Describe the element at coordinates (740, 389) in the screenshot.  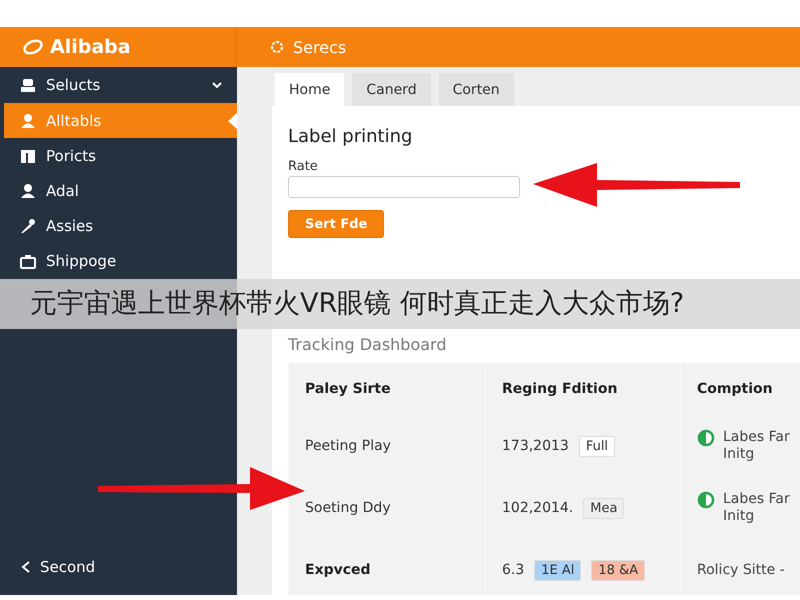
I see `column-header: Comption` at that location.